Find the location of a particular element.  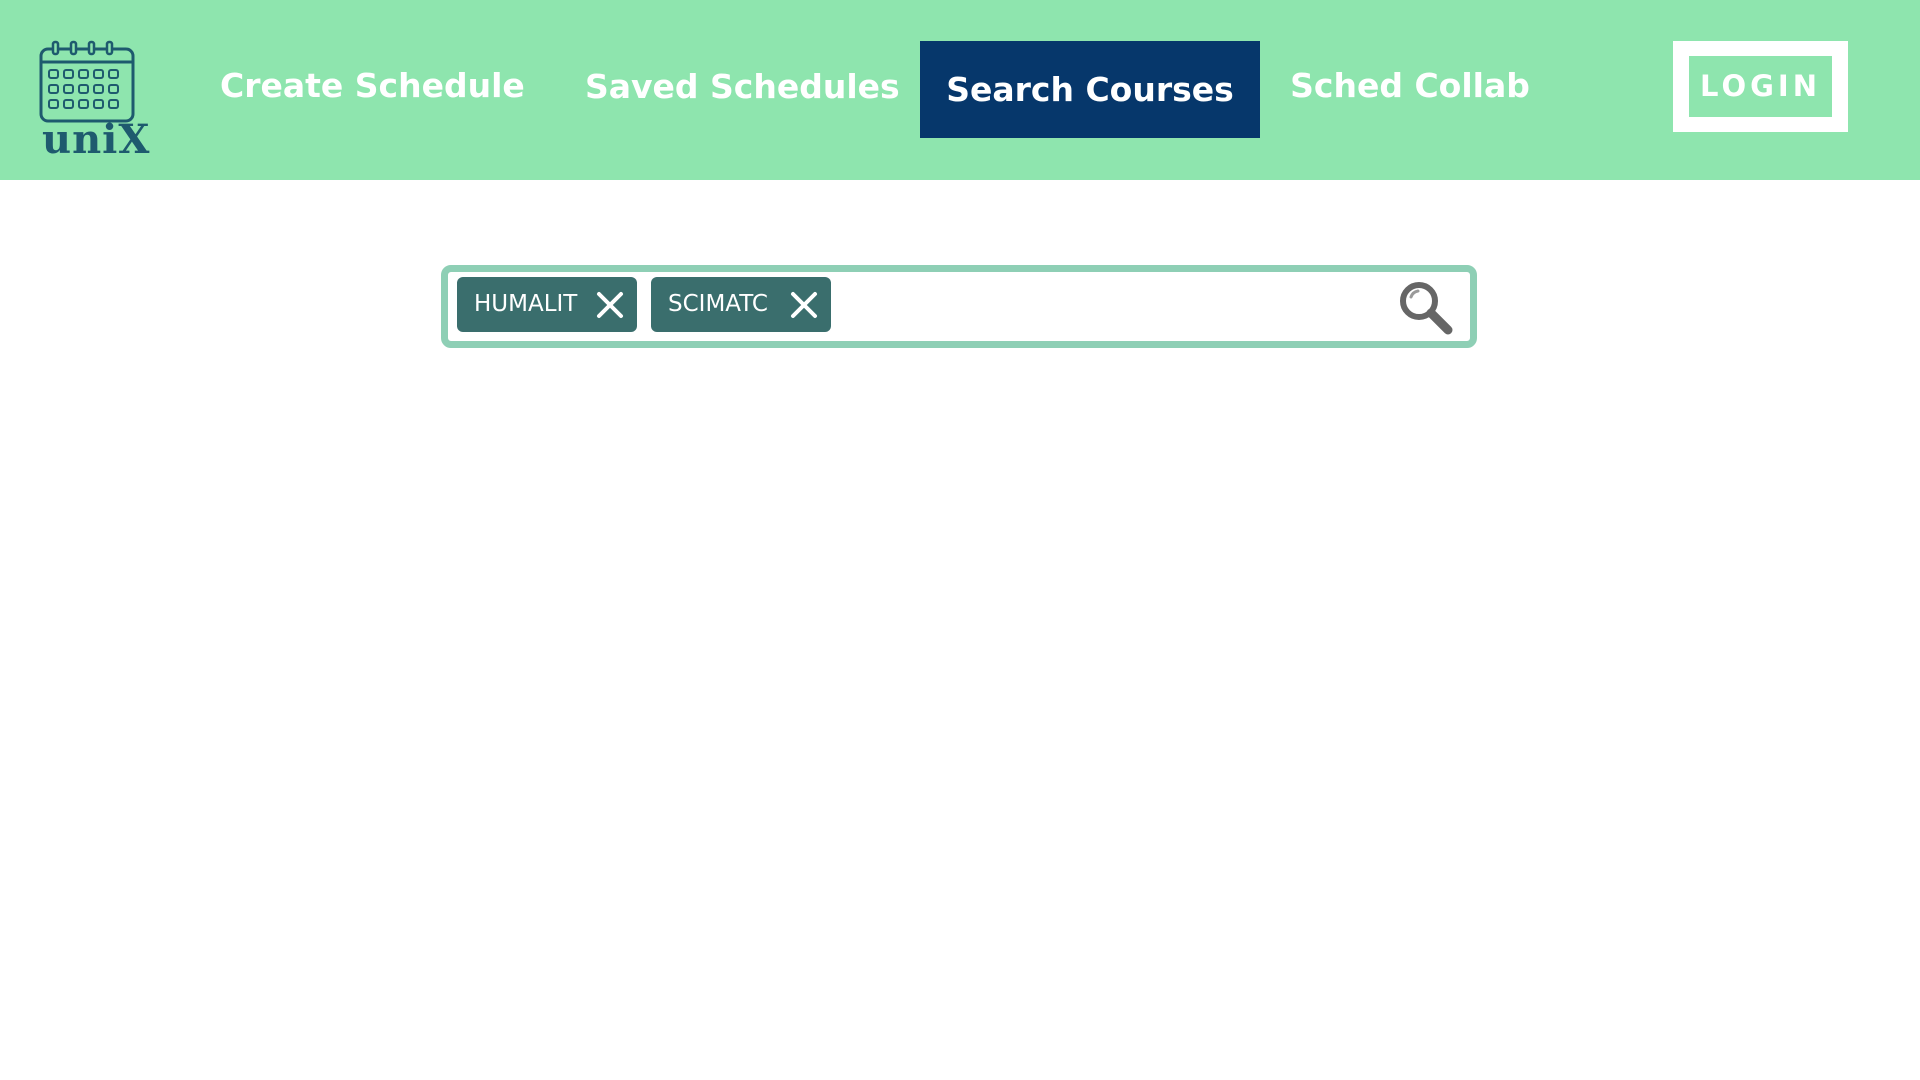

filter-tag-label: HUMALIT is located at coordinates (526, 304).